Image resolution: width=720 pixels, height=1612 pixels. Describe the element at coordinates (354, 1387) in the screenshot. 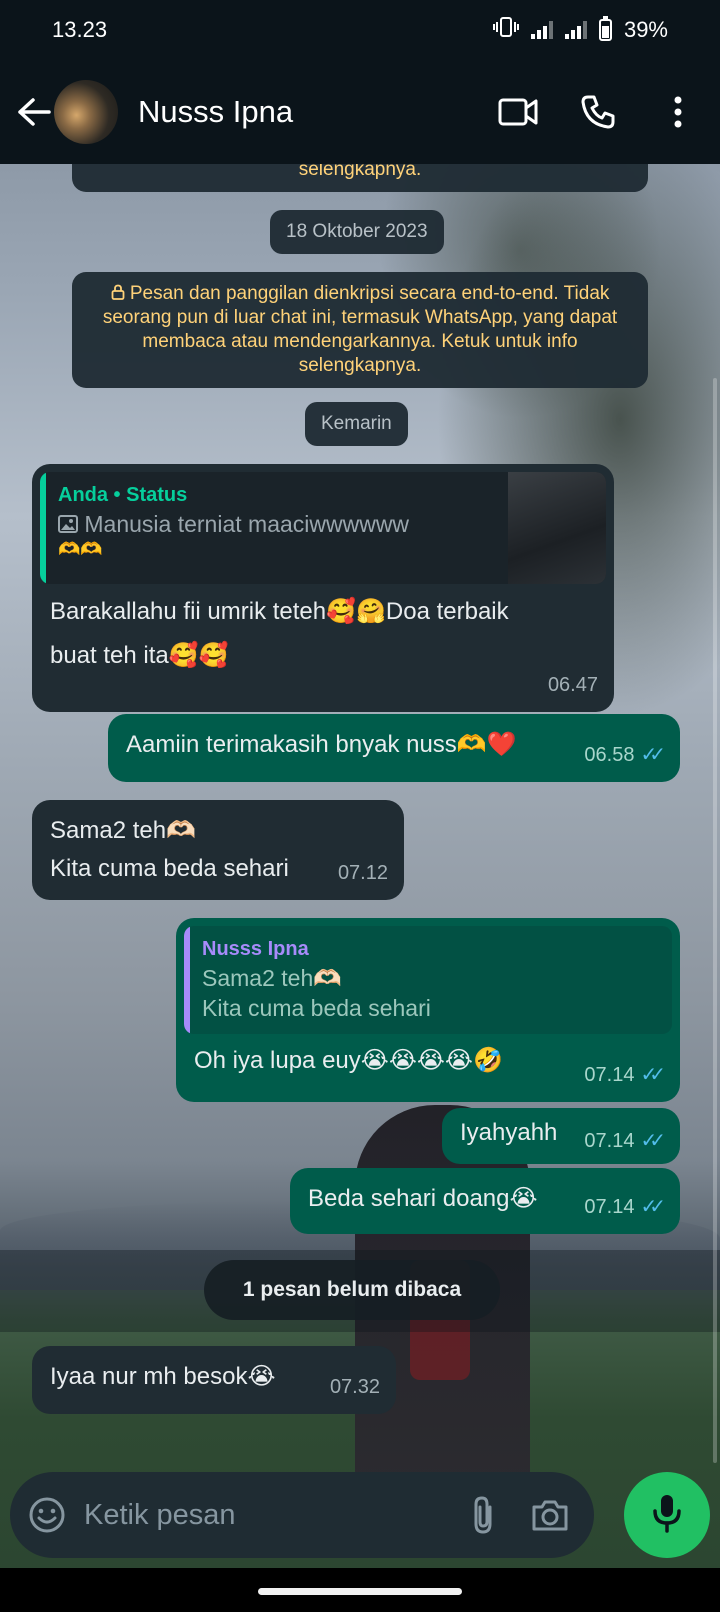

I see `message-time: 07.32` at that location.